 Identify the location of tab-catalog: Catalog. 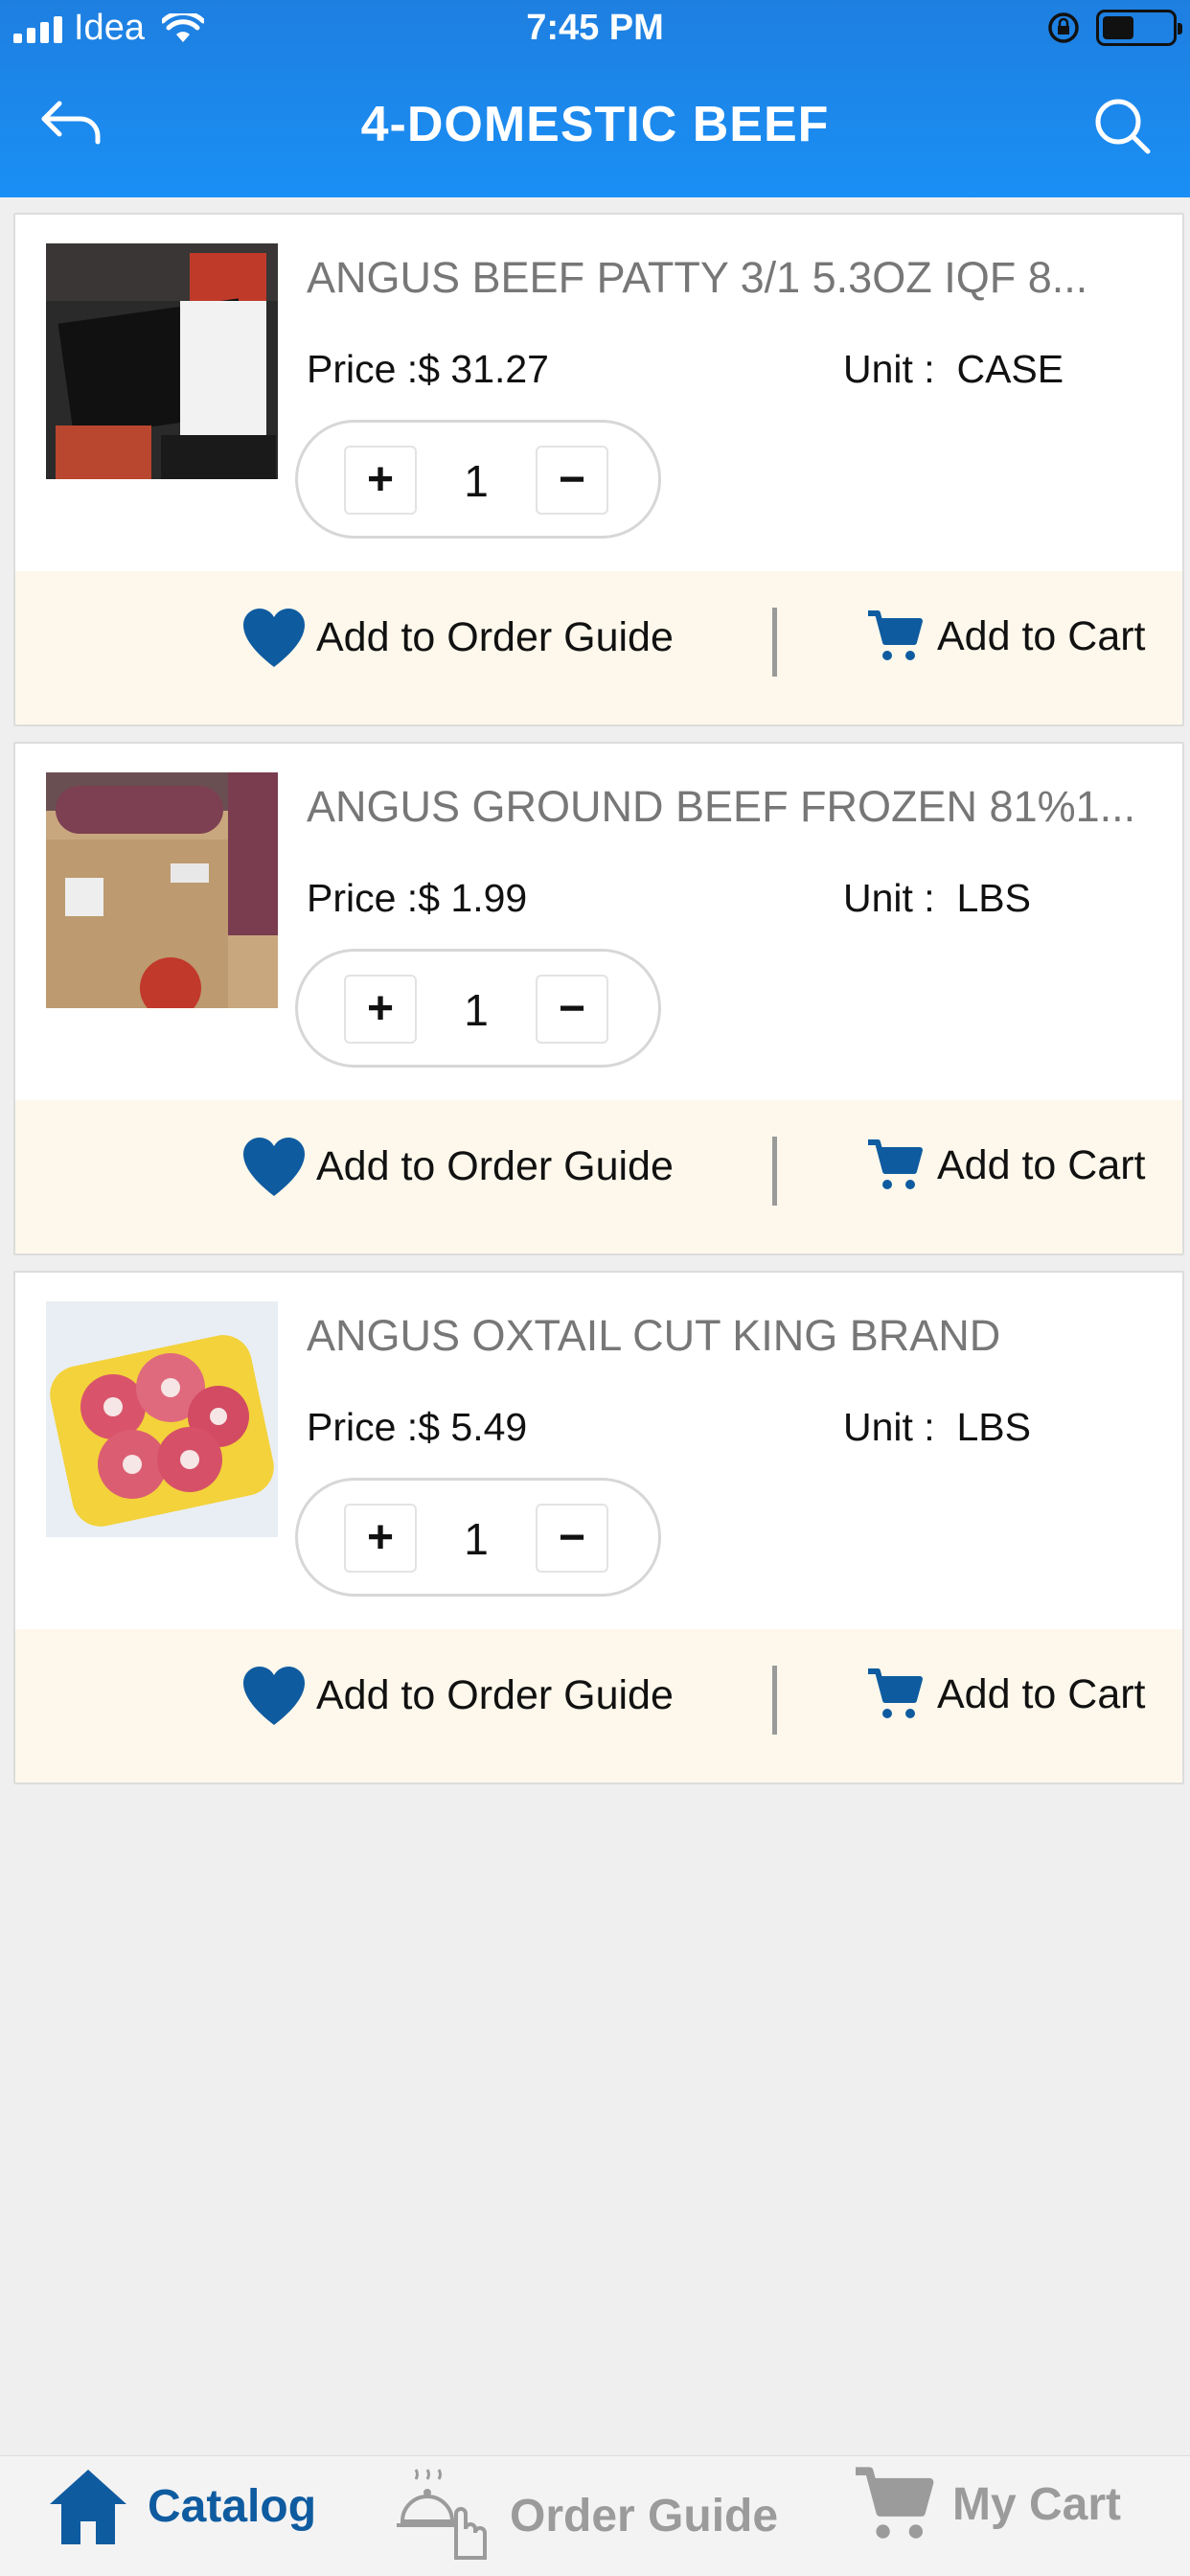
(181, 2506).